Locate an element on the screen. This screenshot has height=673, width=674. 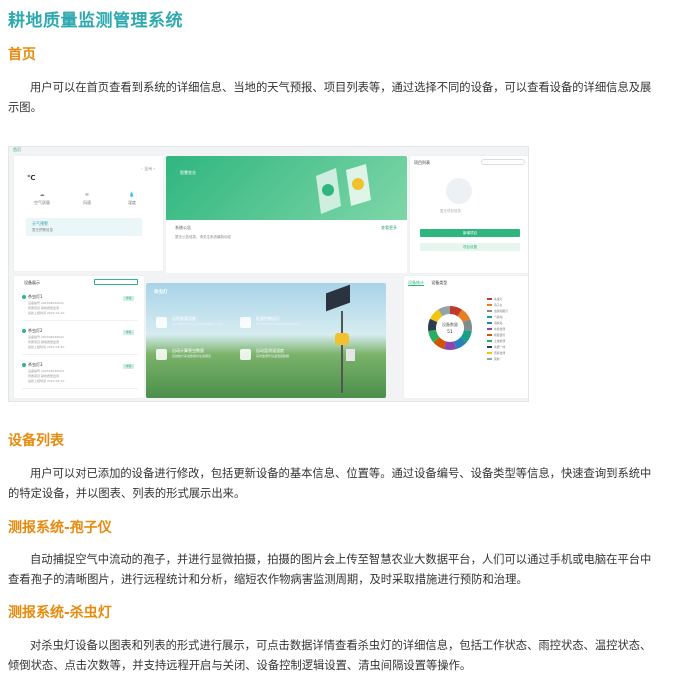
banner-image: 智慧农业 is located at coordinates (286, 188).